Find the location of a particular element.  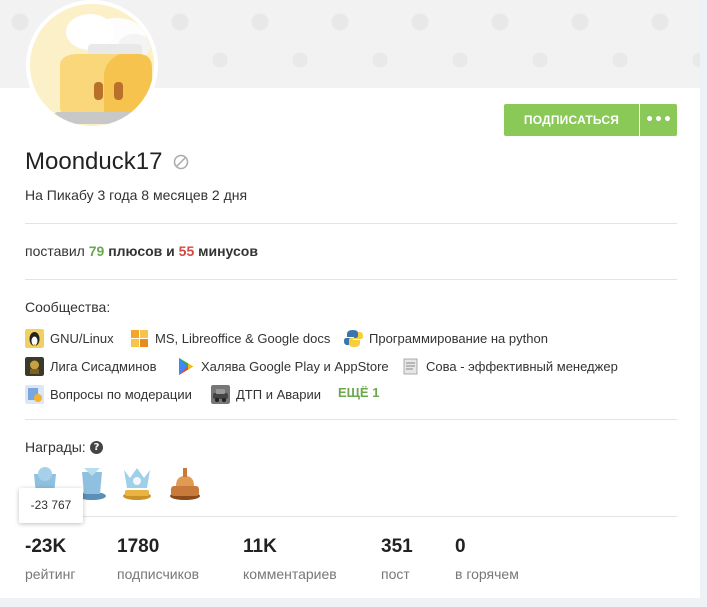

avatar is located at coordinates (92, 65).